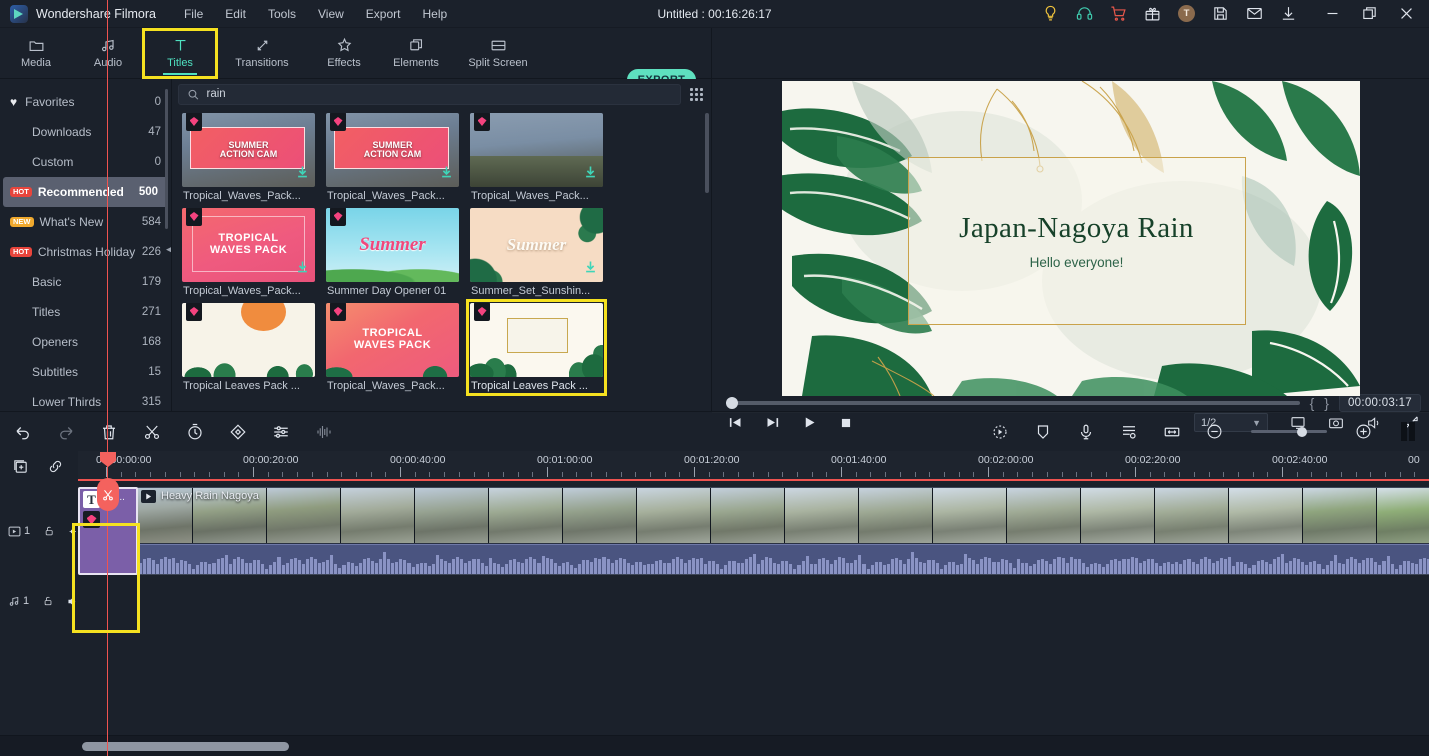 This screenshot has width=1429, height=756. Describe the element at coordinates (1289, 431) in the screenshot. I see `timeline-zoom-slider` at that location.